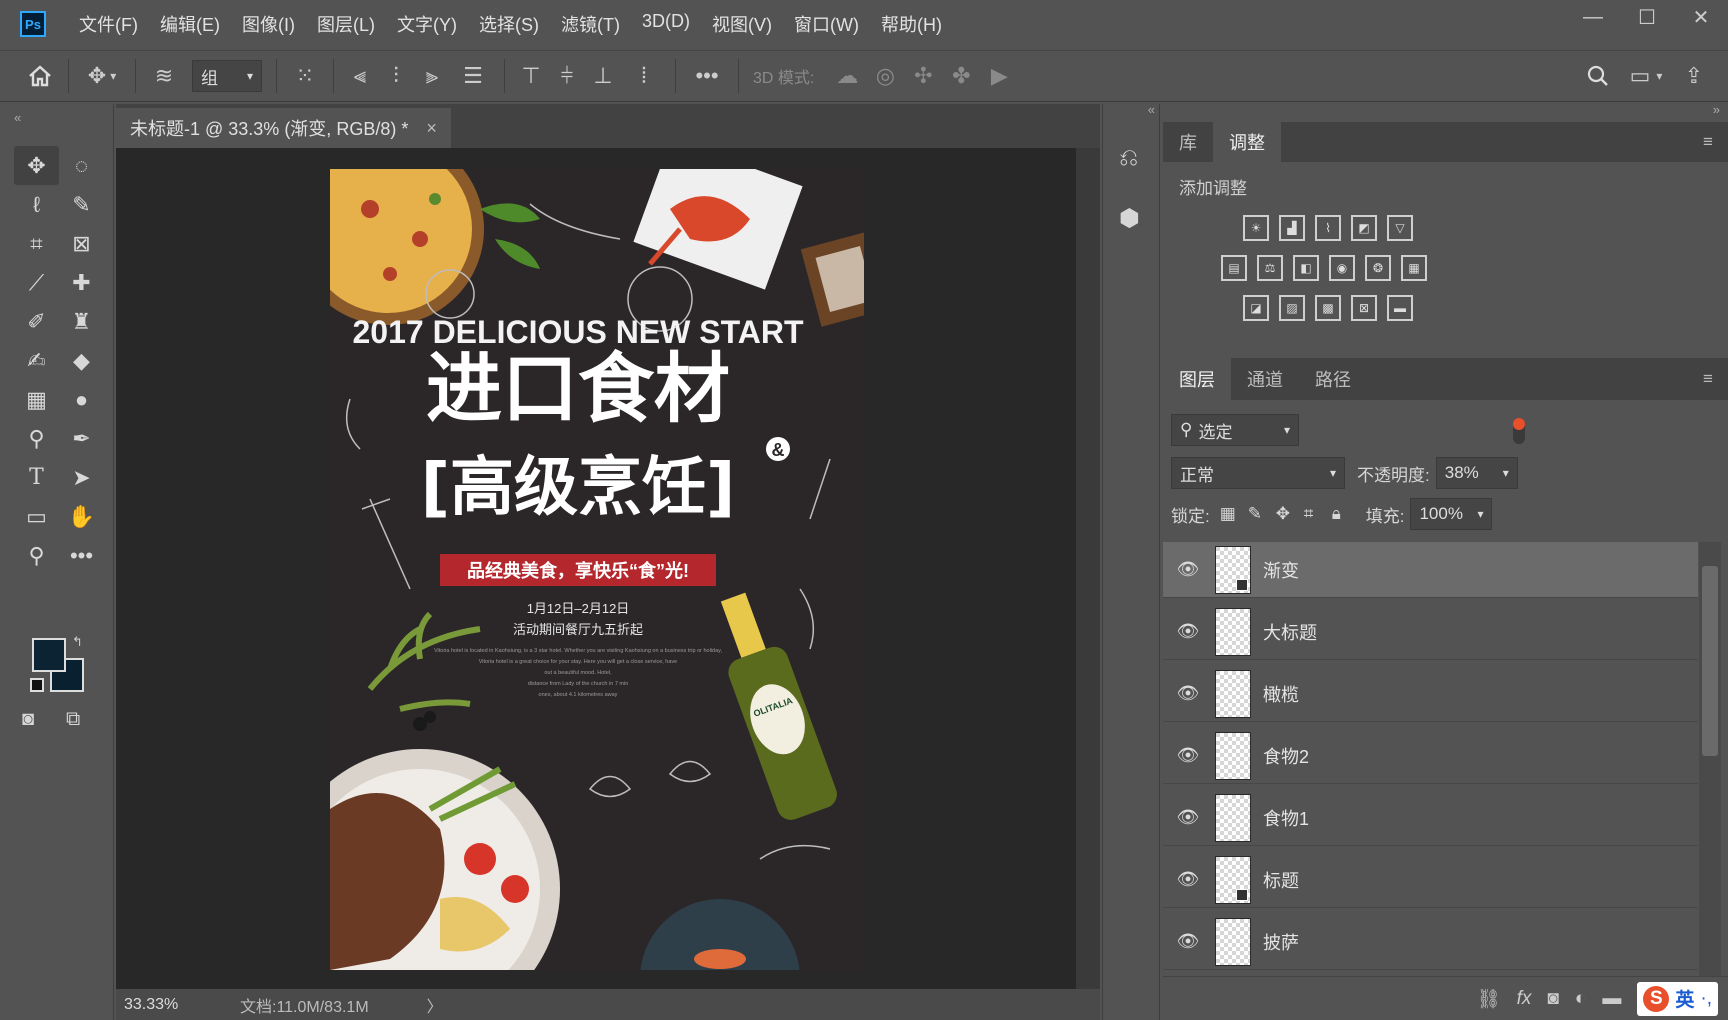 This screenshot has width=1728, height=1020. Describe the element at coordinates (1333, 379) in the screenshot. I see `tab-paths: 路径` at that location.